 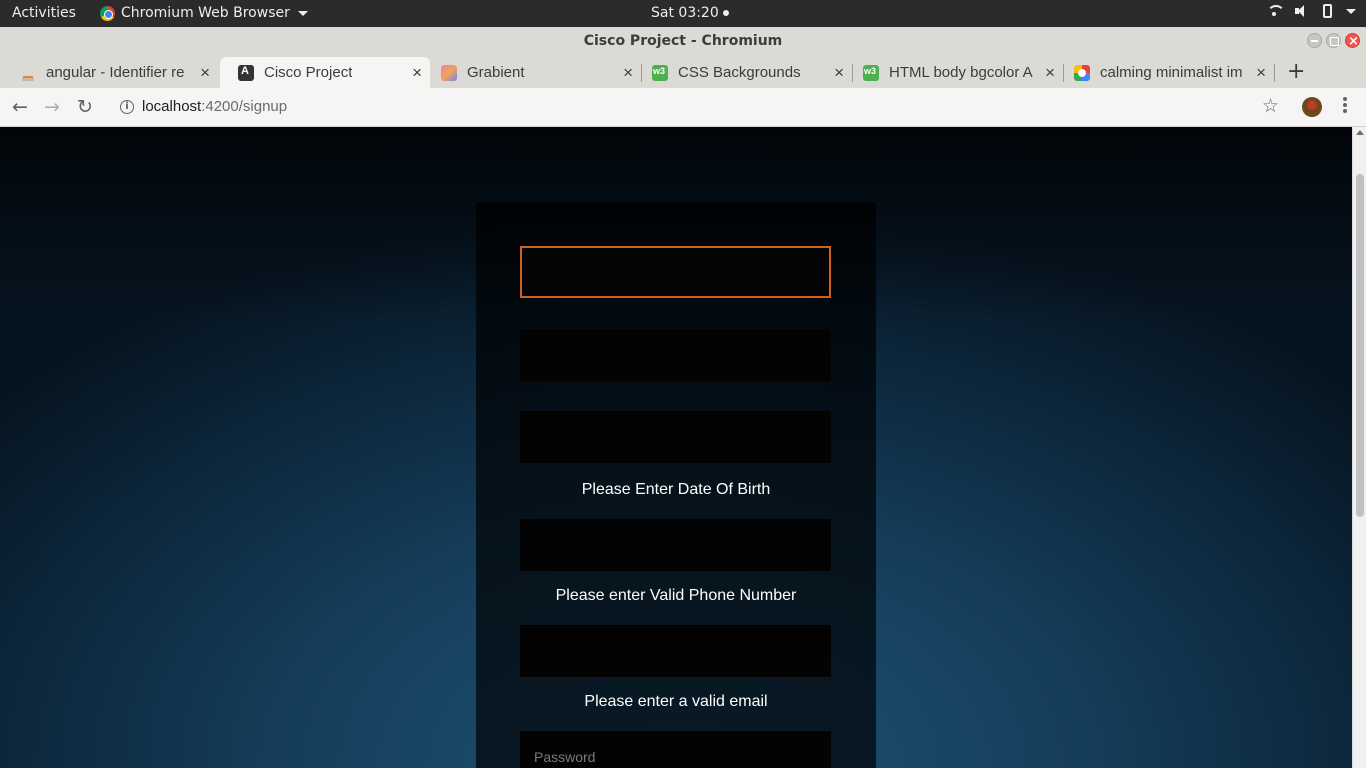 What do you see at coordinates (85, 107) in the screenshot?
I see `reload-button: ↻` at bounding box center [85, 107].